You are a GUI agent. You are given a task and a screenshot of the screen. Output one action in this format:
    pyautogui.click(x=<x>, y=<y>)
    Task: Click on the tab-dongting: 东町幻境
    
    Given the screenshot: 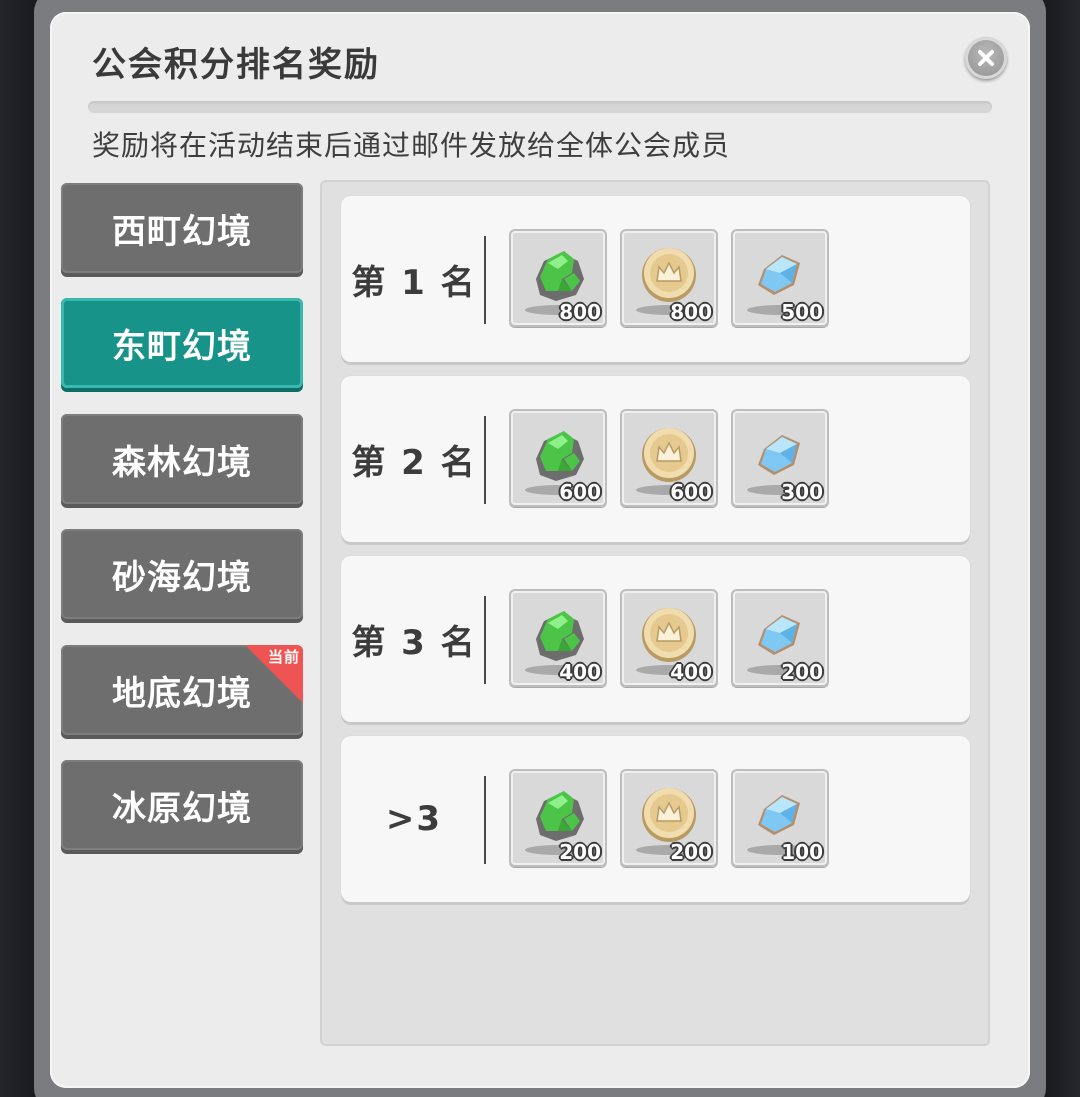 What is the action you would take?
    pyautogui.click(x=182, y=343)
    